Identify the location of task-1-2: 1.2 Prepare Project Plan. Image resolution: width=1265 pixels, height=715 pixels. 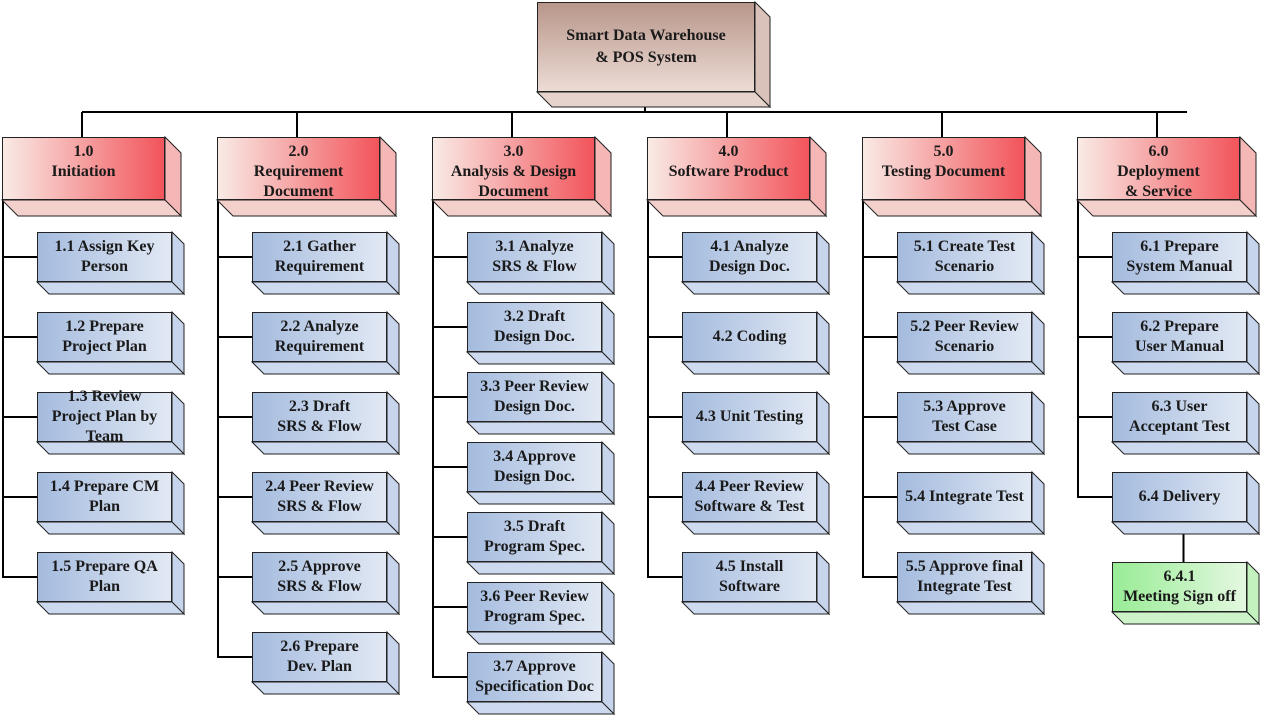
(110, 343).